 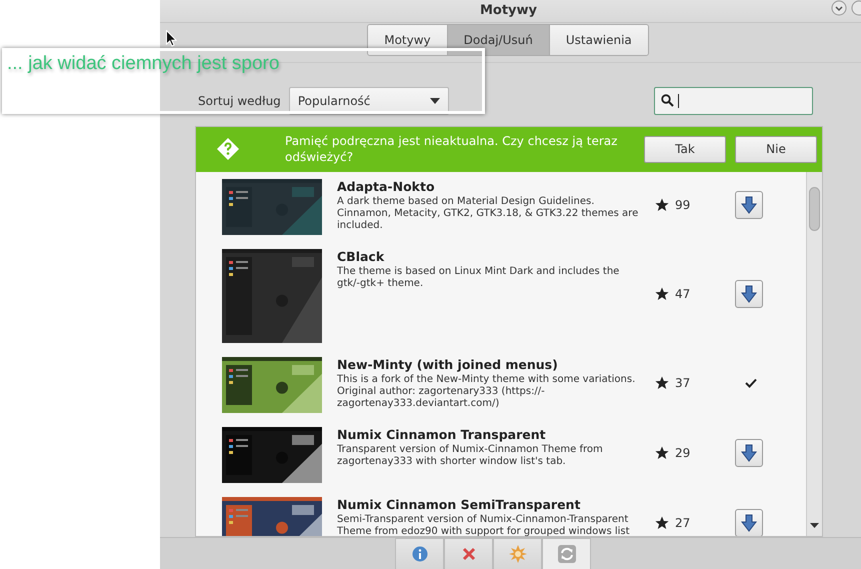 I want to click on theme-description: Transparent version of Numix-Cinnamon Theme from zagortenay333 with shorter window list's tab., so click(x=470, y=456).